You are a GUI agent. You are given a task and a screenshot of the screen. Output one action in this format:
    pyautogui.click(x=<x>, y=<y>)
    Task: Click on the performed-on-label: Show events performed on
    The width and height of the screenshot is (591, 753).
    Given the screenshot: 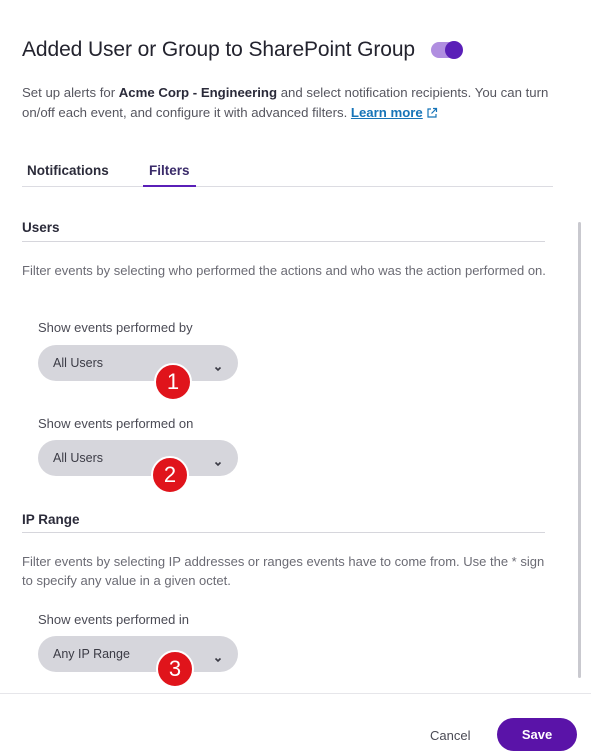 What is the action you would take?
    pyautogui.click(x=116, y=423)
    